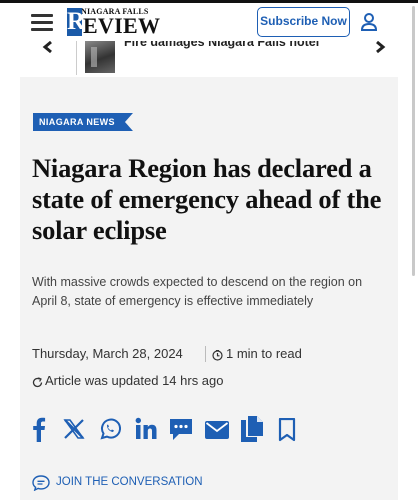 The width and height of the screenshot is (418, 500). I want to click on facebook-icon, so click(39, 429).